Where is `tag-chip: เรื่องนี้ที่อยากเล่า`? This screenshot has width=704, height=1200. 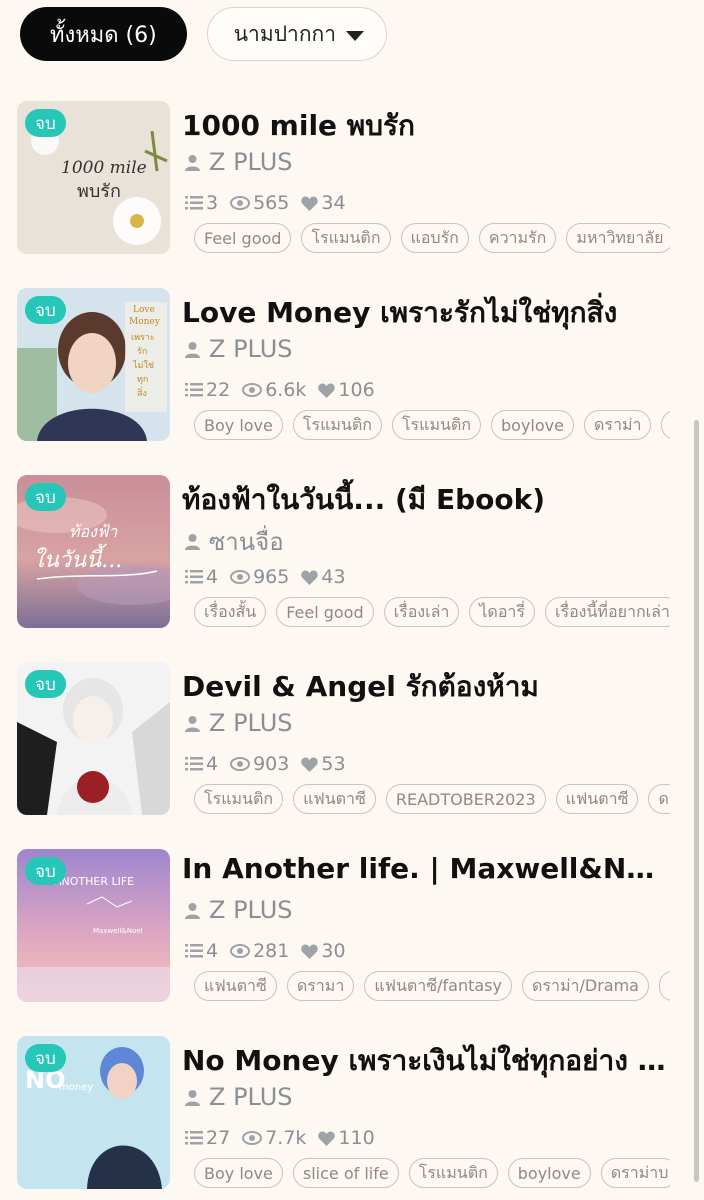
tag-chip: เรื่องนี้ที่อยากเล่า is located at coordinates (607, 612).